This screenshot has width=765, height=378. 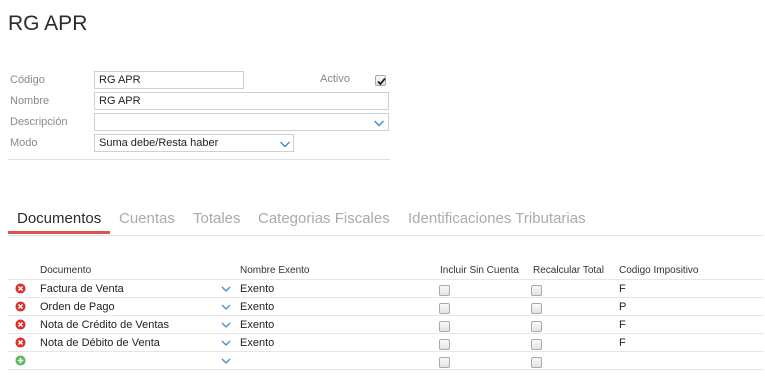 What do you see at coordinates (335, 79) in the screenshot?
I see `activo-label: Activo` at bounding box center [335, 79].